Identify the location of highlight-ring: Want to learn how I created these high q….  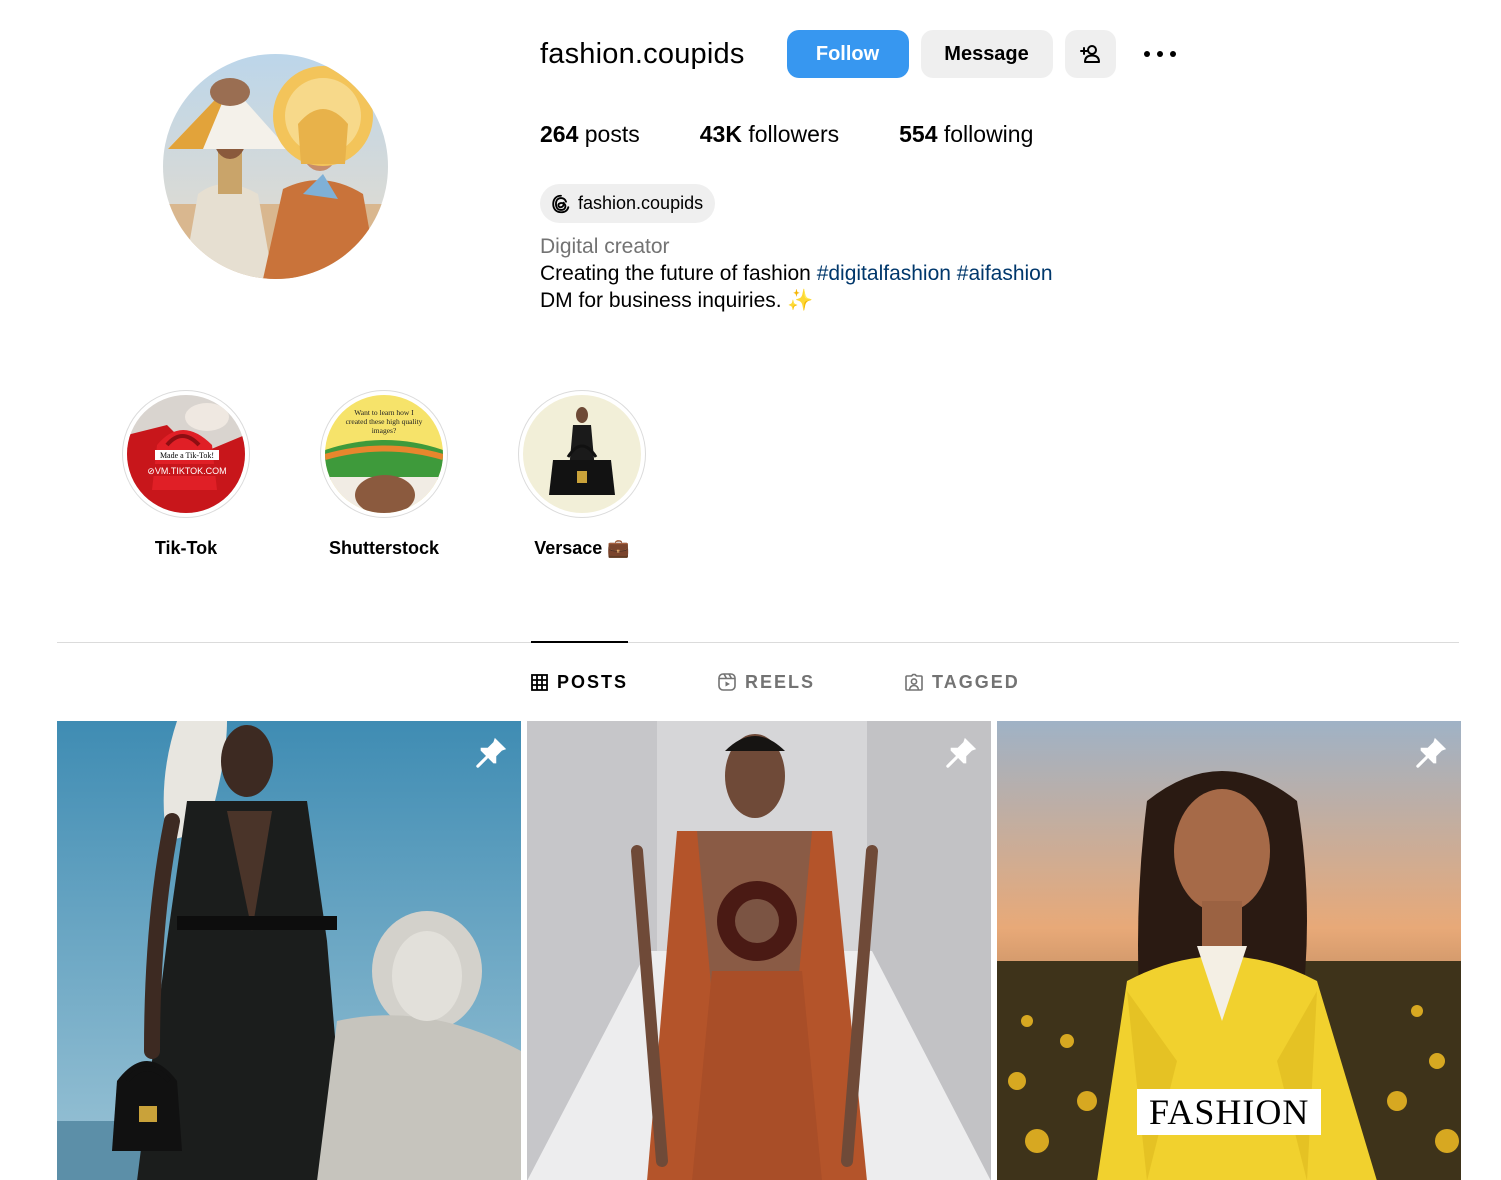
(384, 454).